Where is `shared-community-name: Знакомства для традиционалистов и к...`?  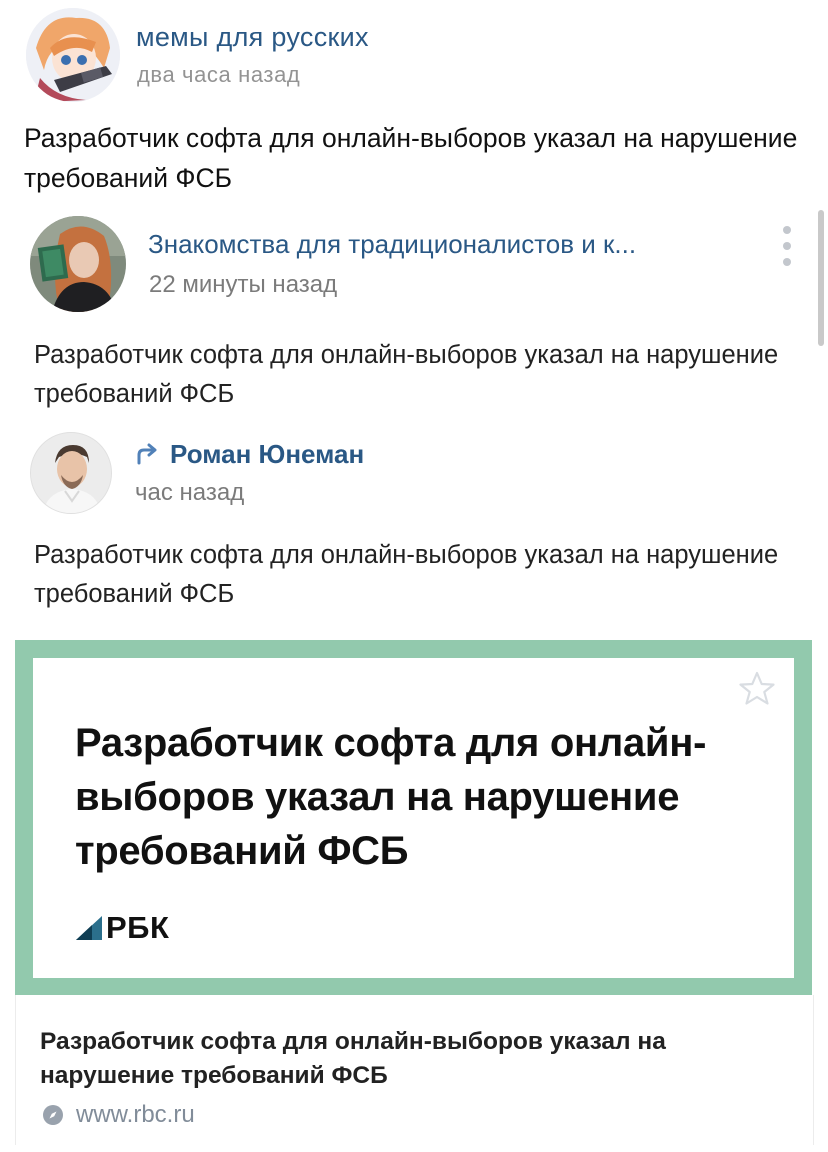 shared-community-name: Знакомства для традиционалистов и к... is located at coordinates (392, 244).